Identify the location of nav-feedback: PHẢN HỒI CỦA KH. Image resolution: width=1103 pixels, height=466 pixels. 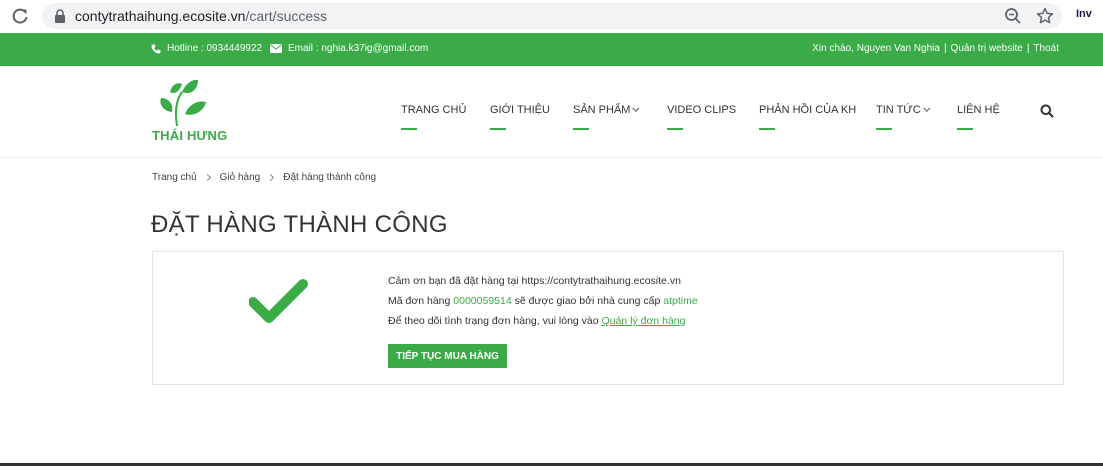
(808, 117).